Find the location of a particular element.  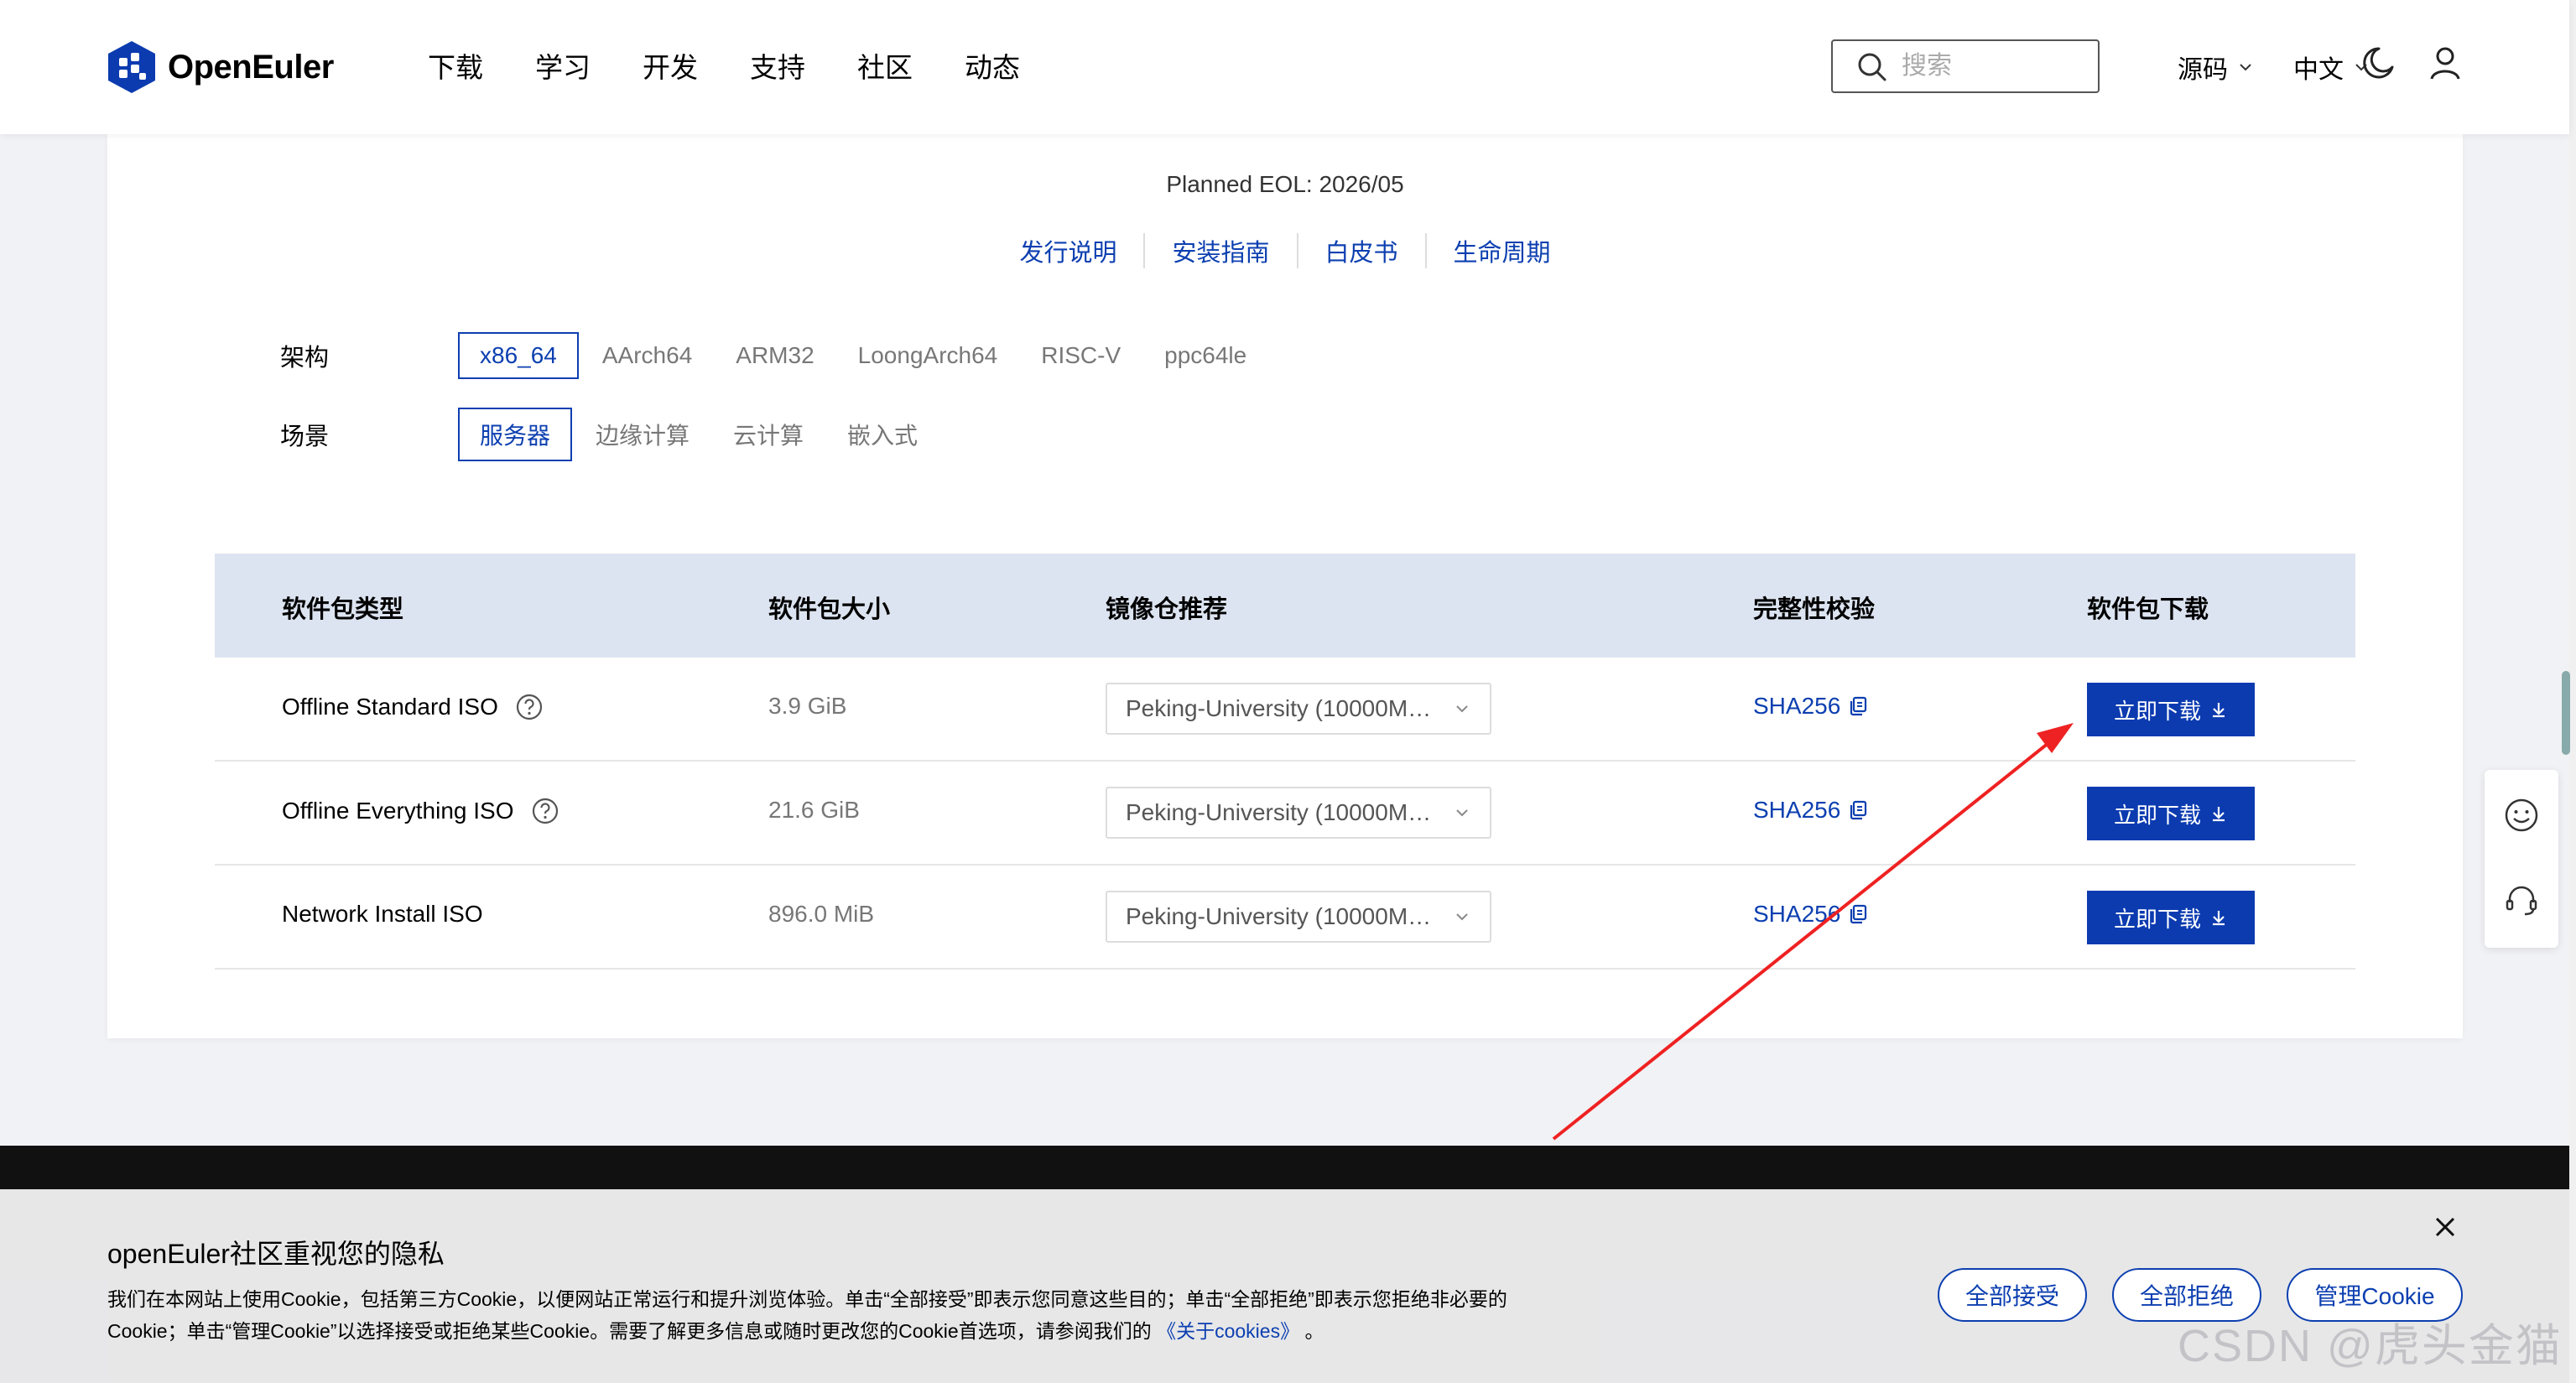

nav-item-support: 支持 is located at coordinates (777, 65).